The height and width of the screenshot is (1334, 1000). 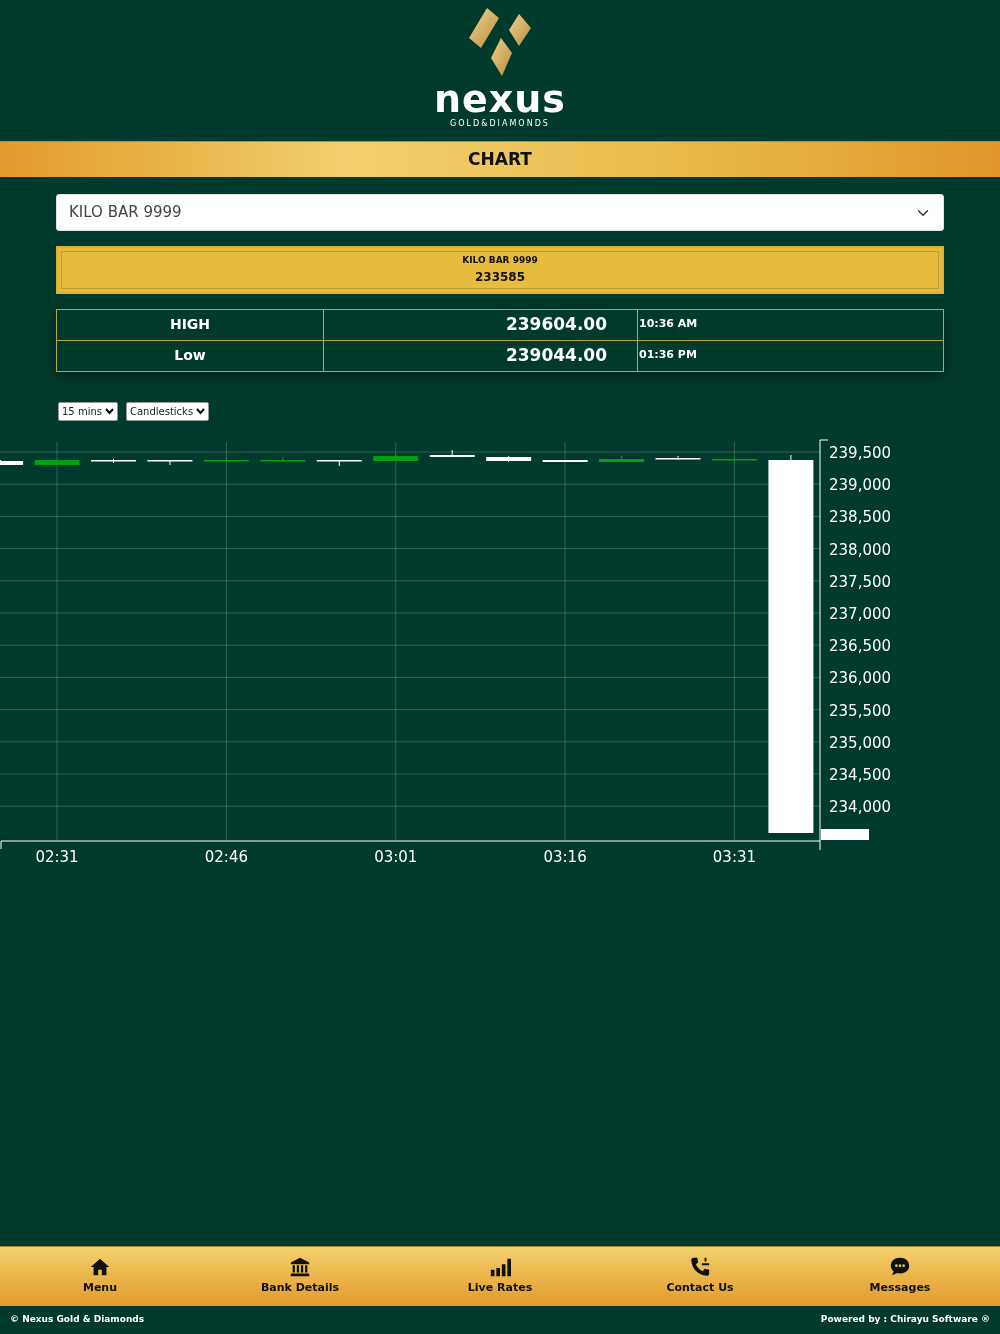 I want to click on y-tick-label: 239,500, so click(x=860, y=452).